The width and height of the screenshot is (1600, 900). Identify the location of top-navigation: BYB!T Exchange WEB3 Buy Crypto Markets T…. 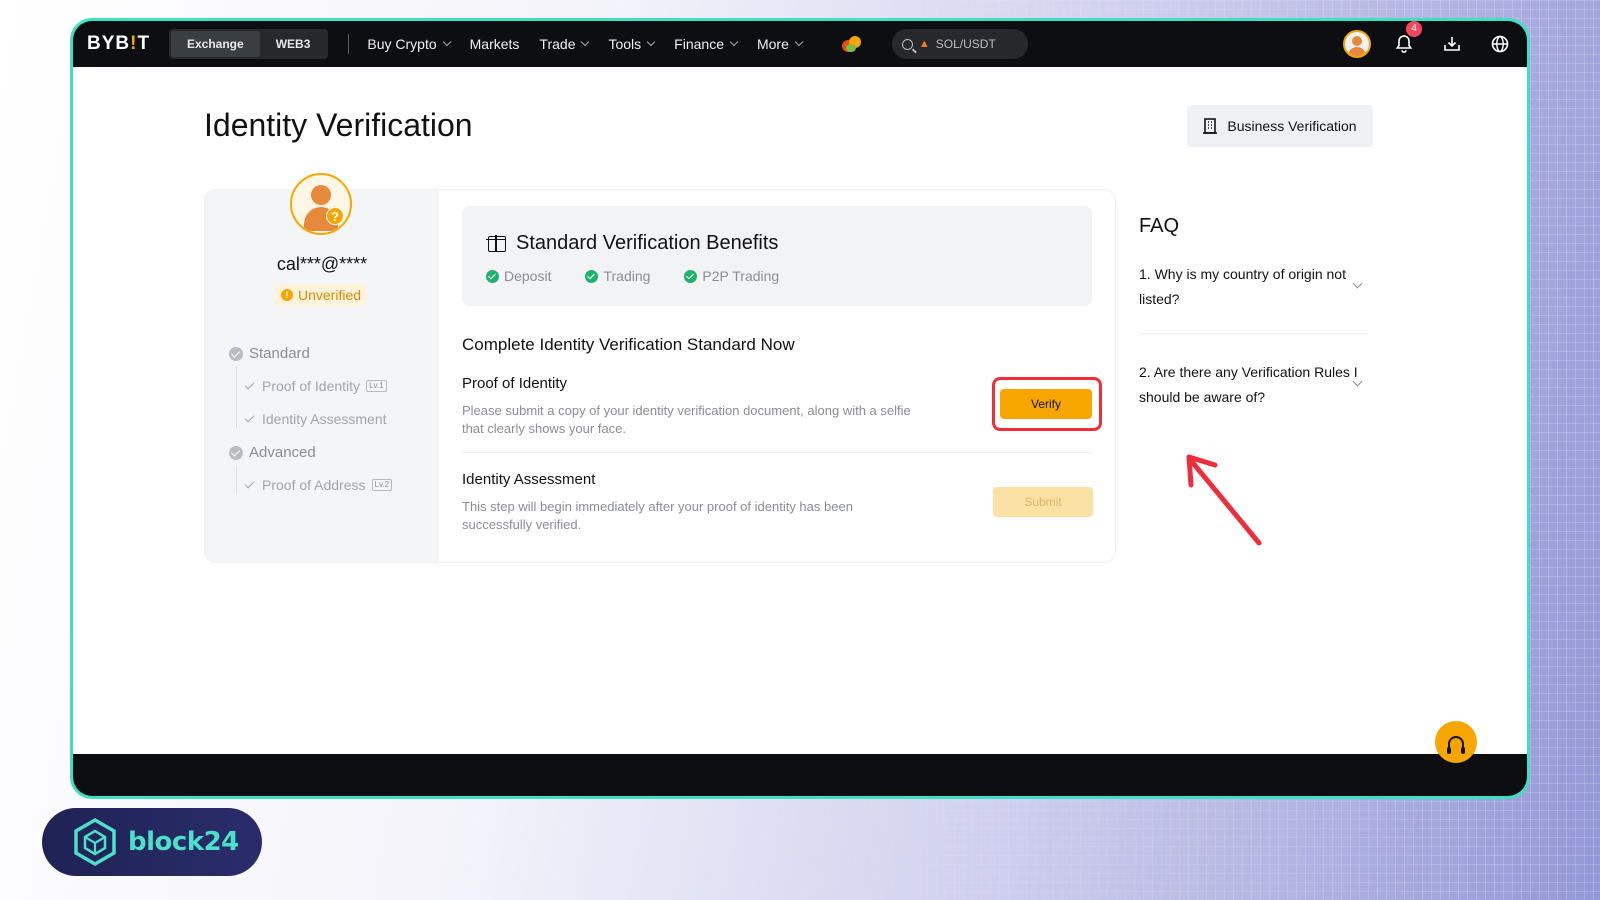
(800, 44).